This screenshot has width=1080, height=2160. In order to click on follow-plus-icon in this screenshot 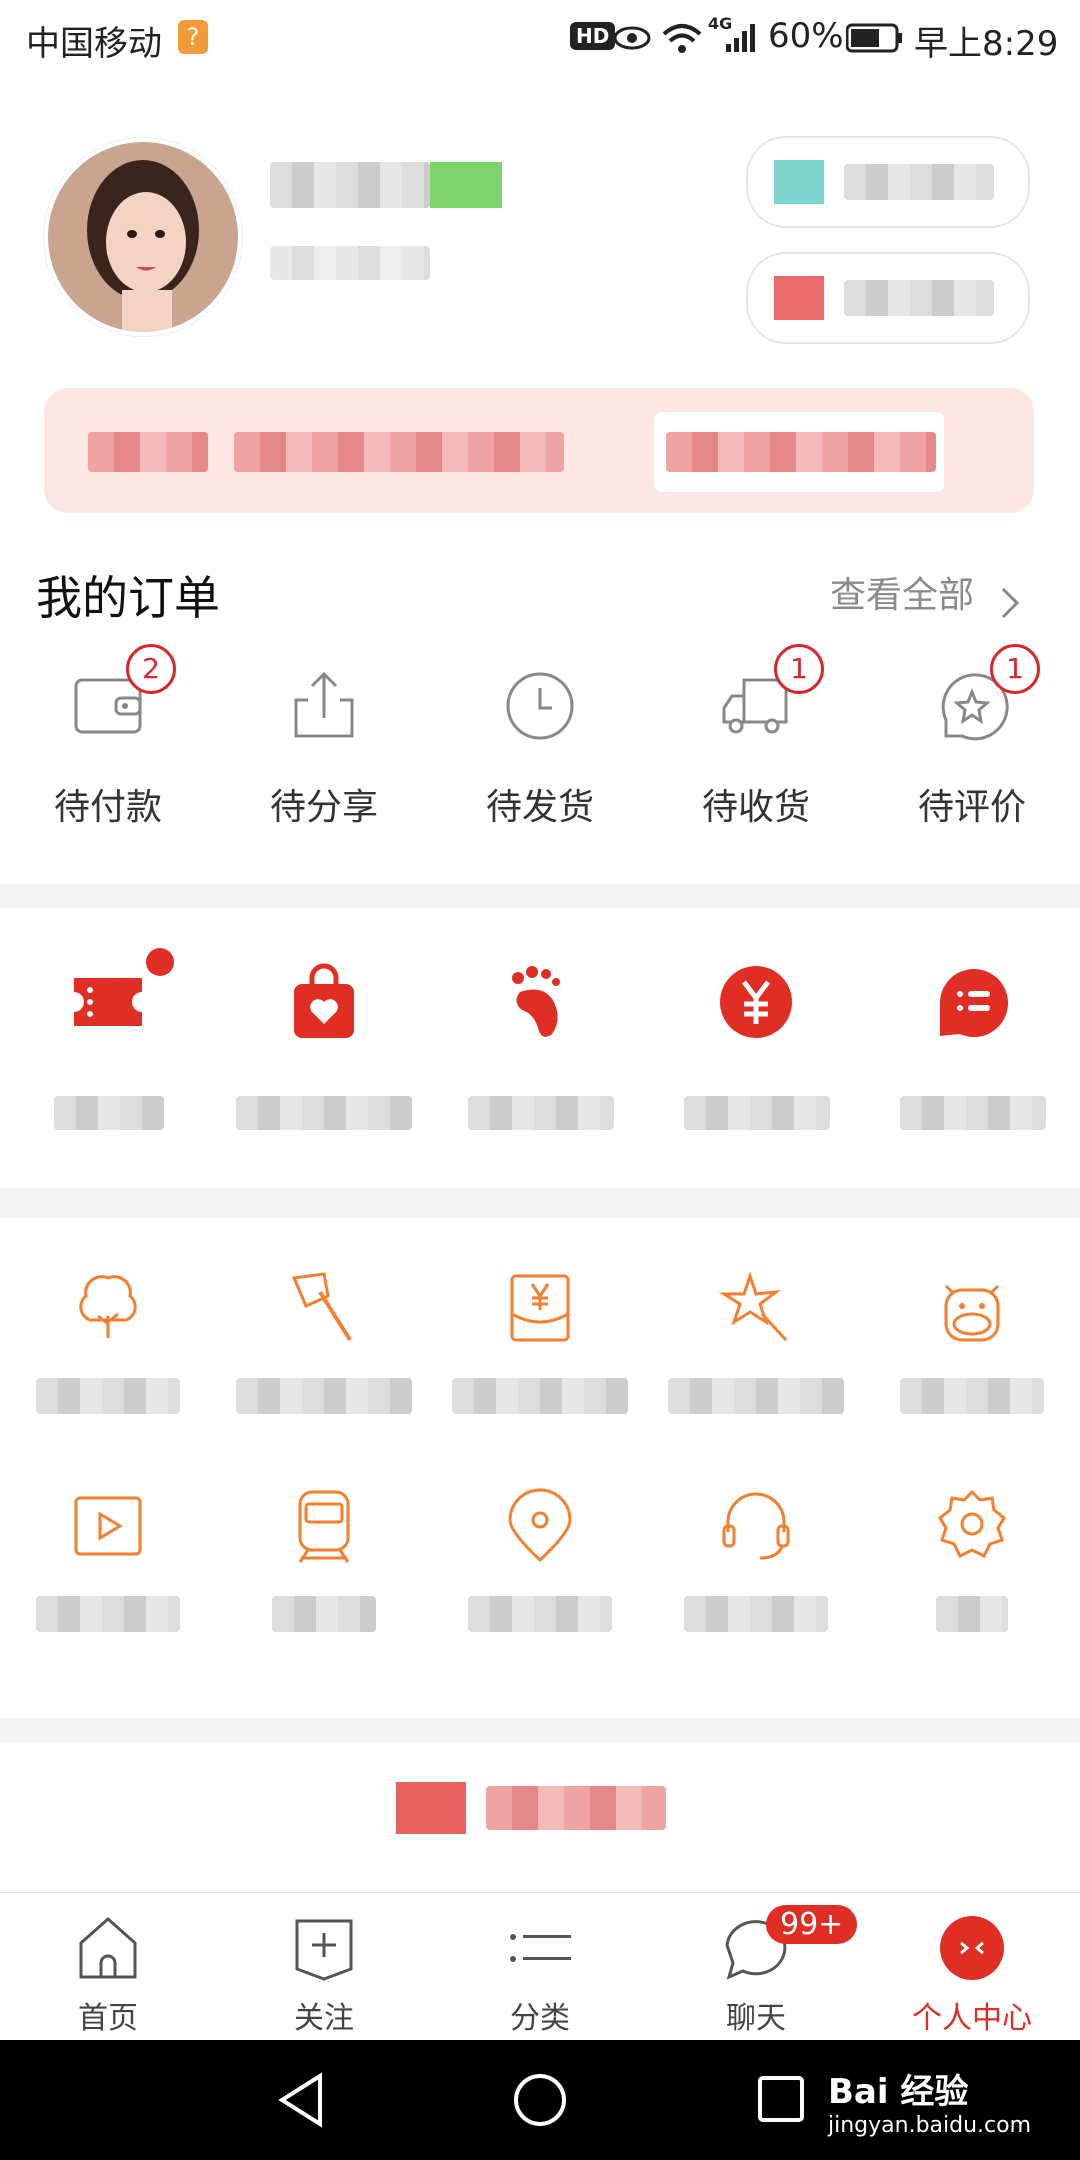, I will do `click(324, 1950)`.